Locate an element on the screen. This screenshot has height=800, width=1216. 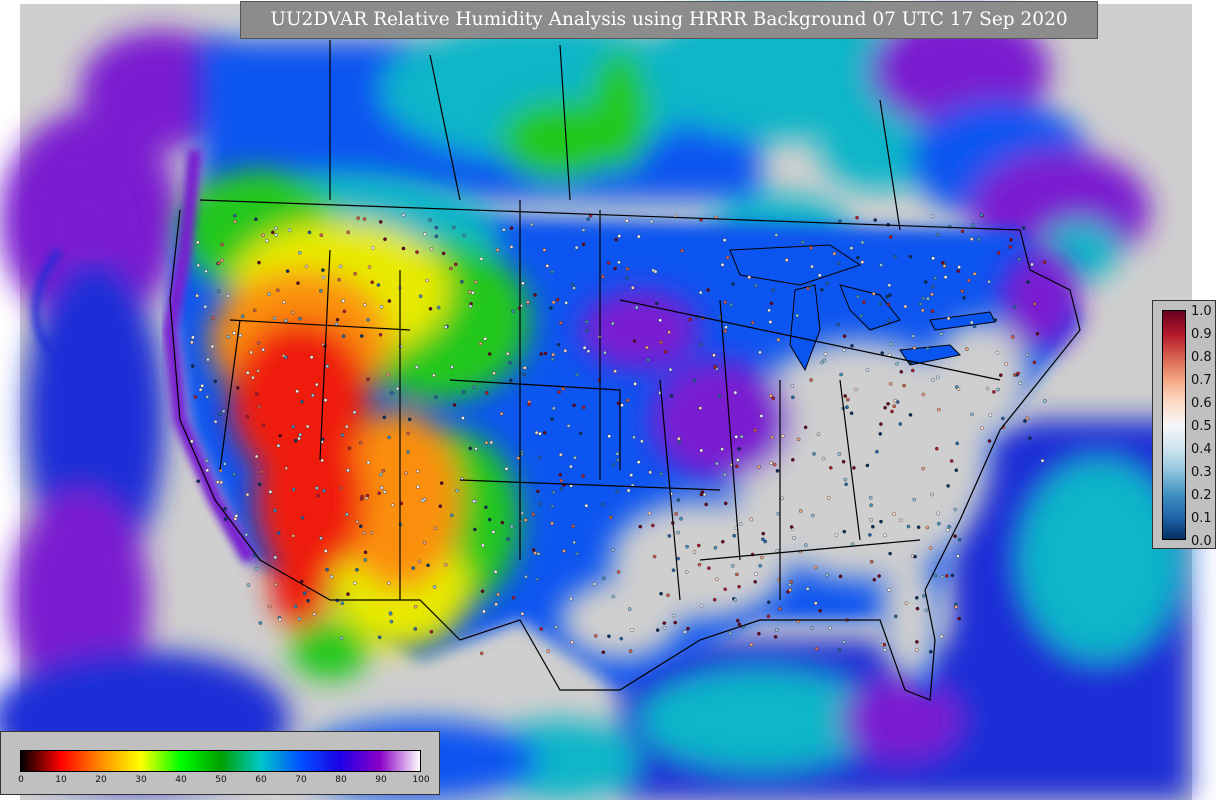
fraction-colorbar-label: 0.1 is located at coordinates (1201, 518).